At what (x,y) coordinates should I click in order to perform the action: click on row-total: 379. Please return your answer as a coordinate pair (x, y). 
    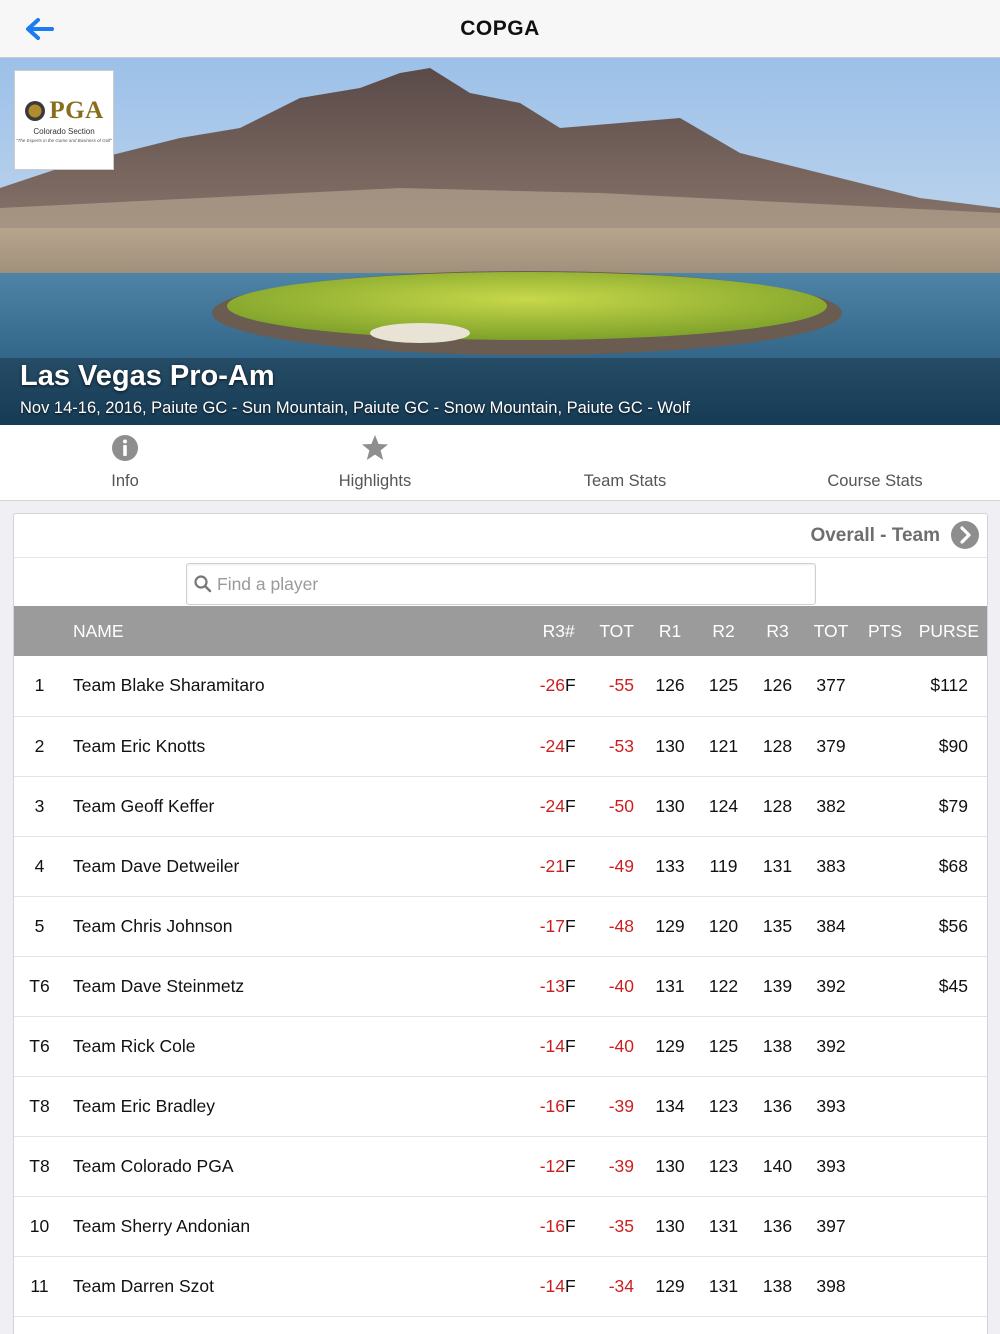
    Looking at the image, I should click on (831, 745).